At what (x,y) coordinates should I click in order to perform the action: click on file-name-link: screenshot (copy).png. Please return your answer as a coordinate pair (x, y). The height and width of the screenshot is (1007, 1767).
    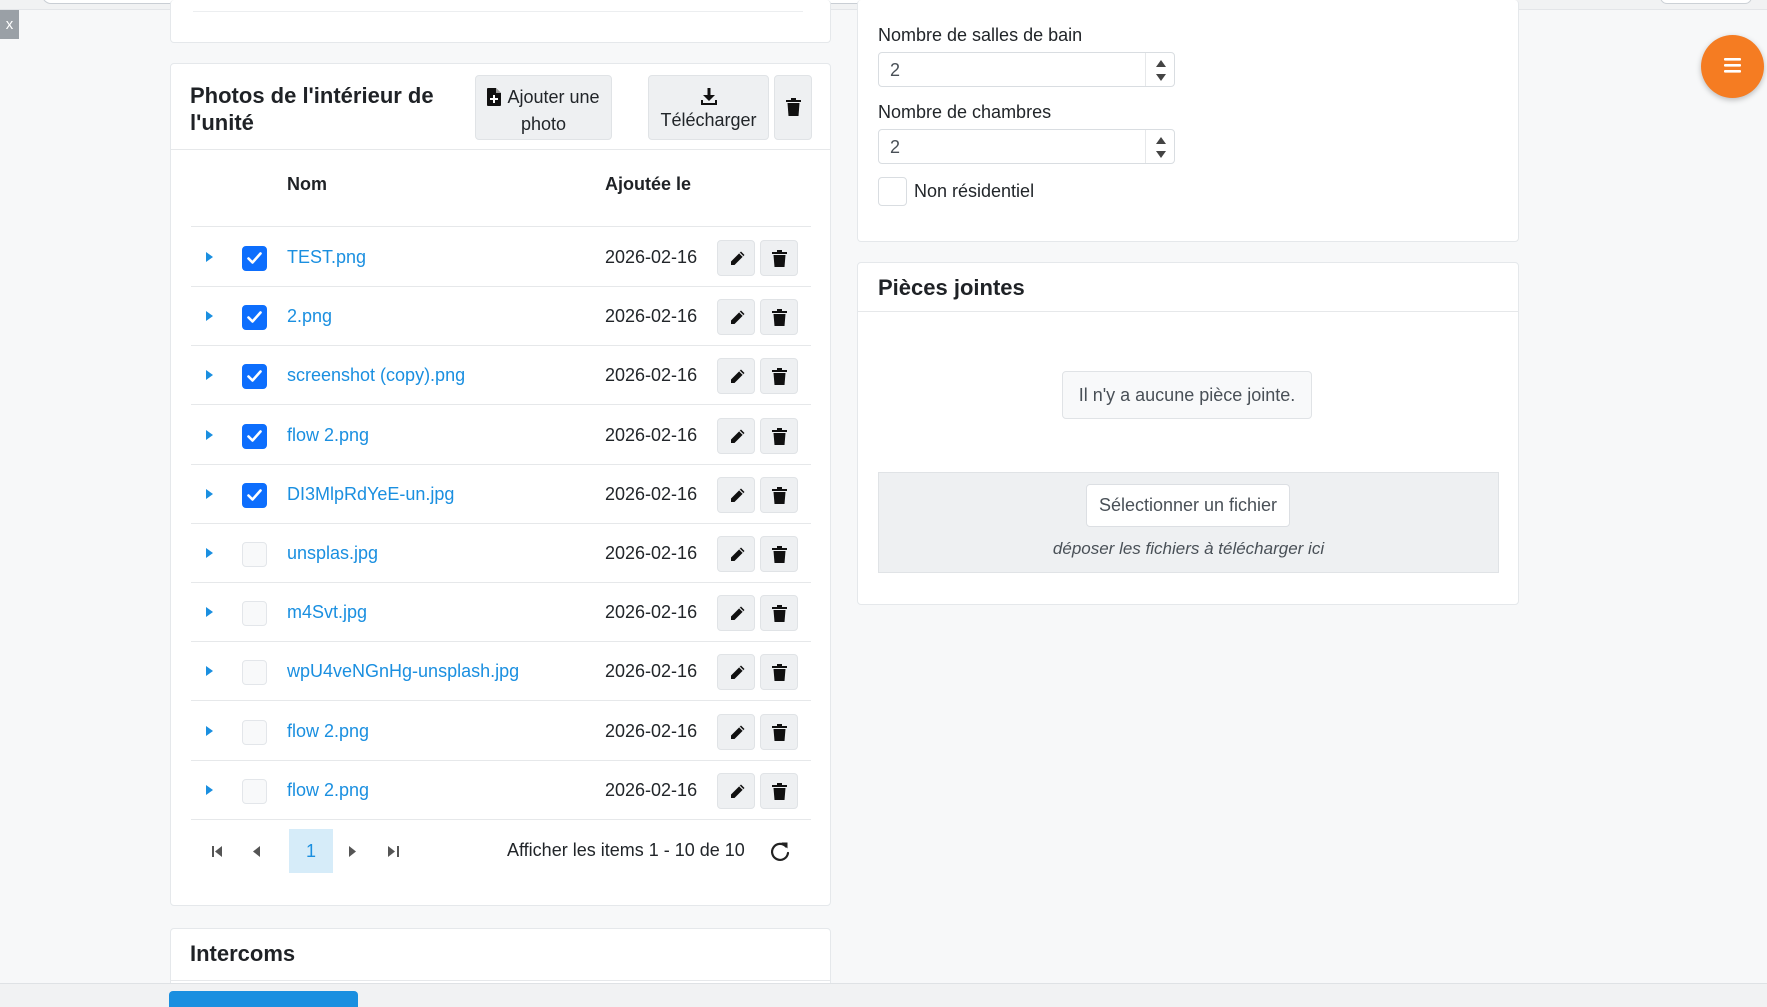
    Looking at the image, I should click on (376, 375).